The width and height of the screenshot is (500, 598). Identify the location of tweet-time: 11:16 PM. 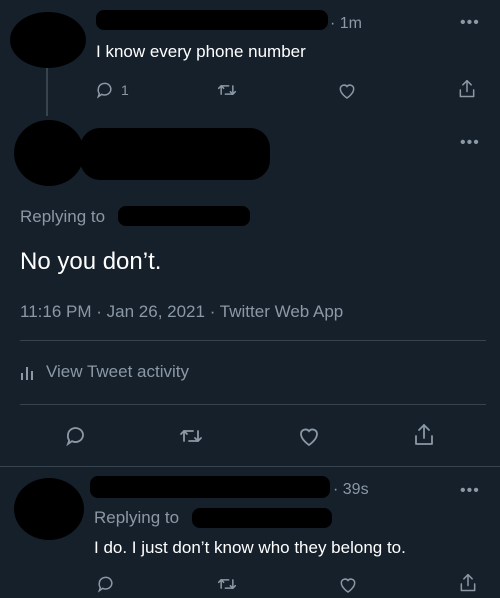
(56, 311).